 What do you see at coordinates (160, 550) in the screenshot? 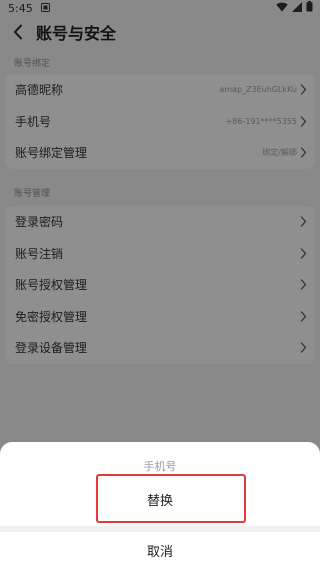
I see `cancel-button: 取消` at bounding box center [160, 550].